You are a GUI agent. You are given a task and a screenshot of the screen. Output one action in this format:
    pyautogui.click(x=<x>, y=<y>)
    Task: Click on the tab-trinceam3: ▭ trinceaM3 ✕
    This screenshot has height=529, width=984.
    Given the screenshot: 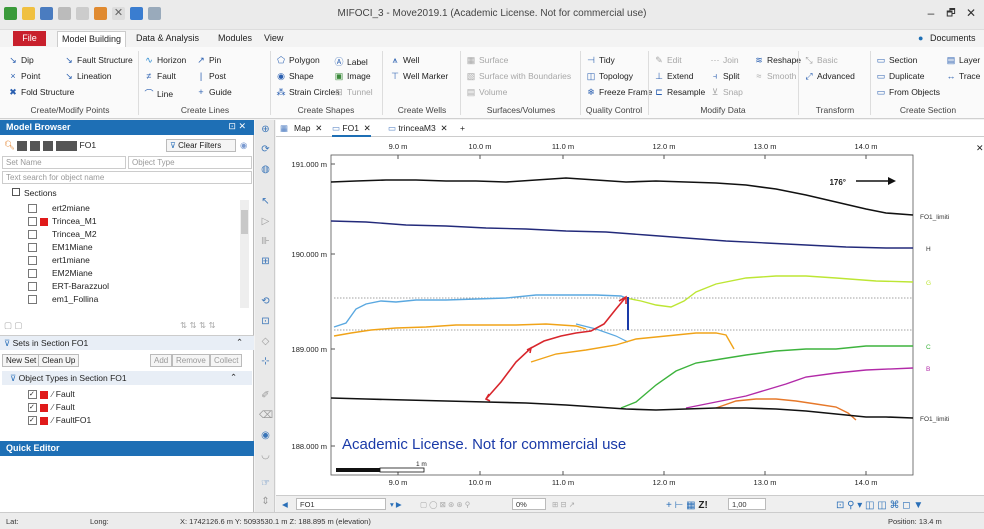 What is the action you would take?
    pyautogui.click(x=418, y=128)
    